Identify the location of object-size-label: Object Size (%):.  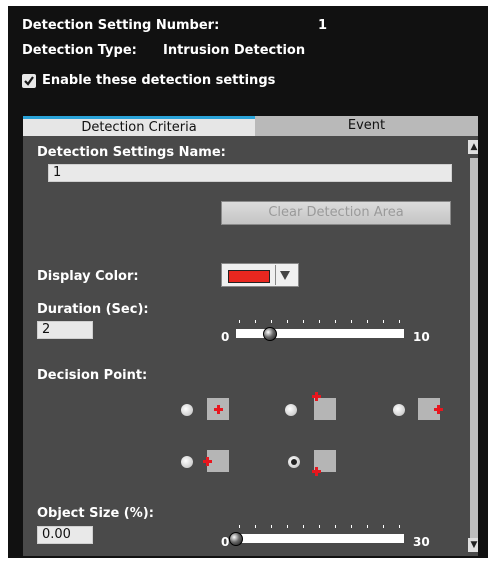
(95, 513).